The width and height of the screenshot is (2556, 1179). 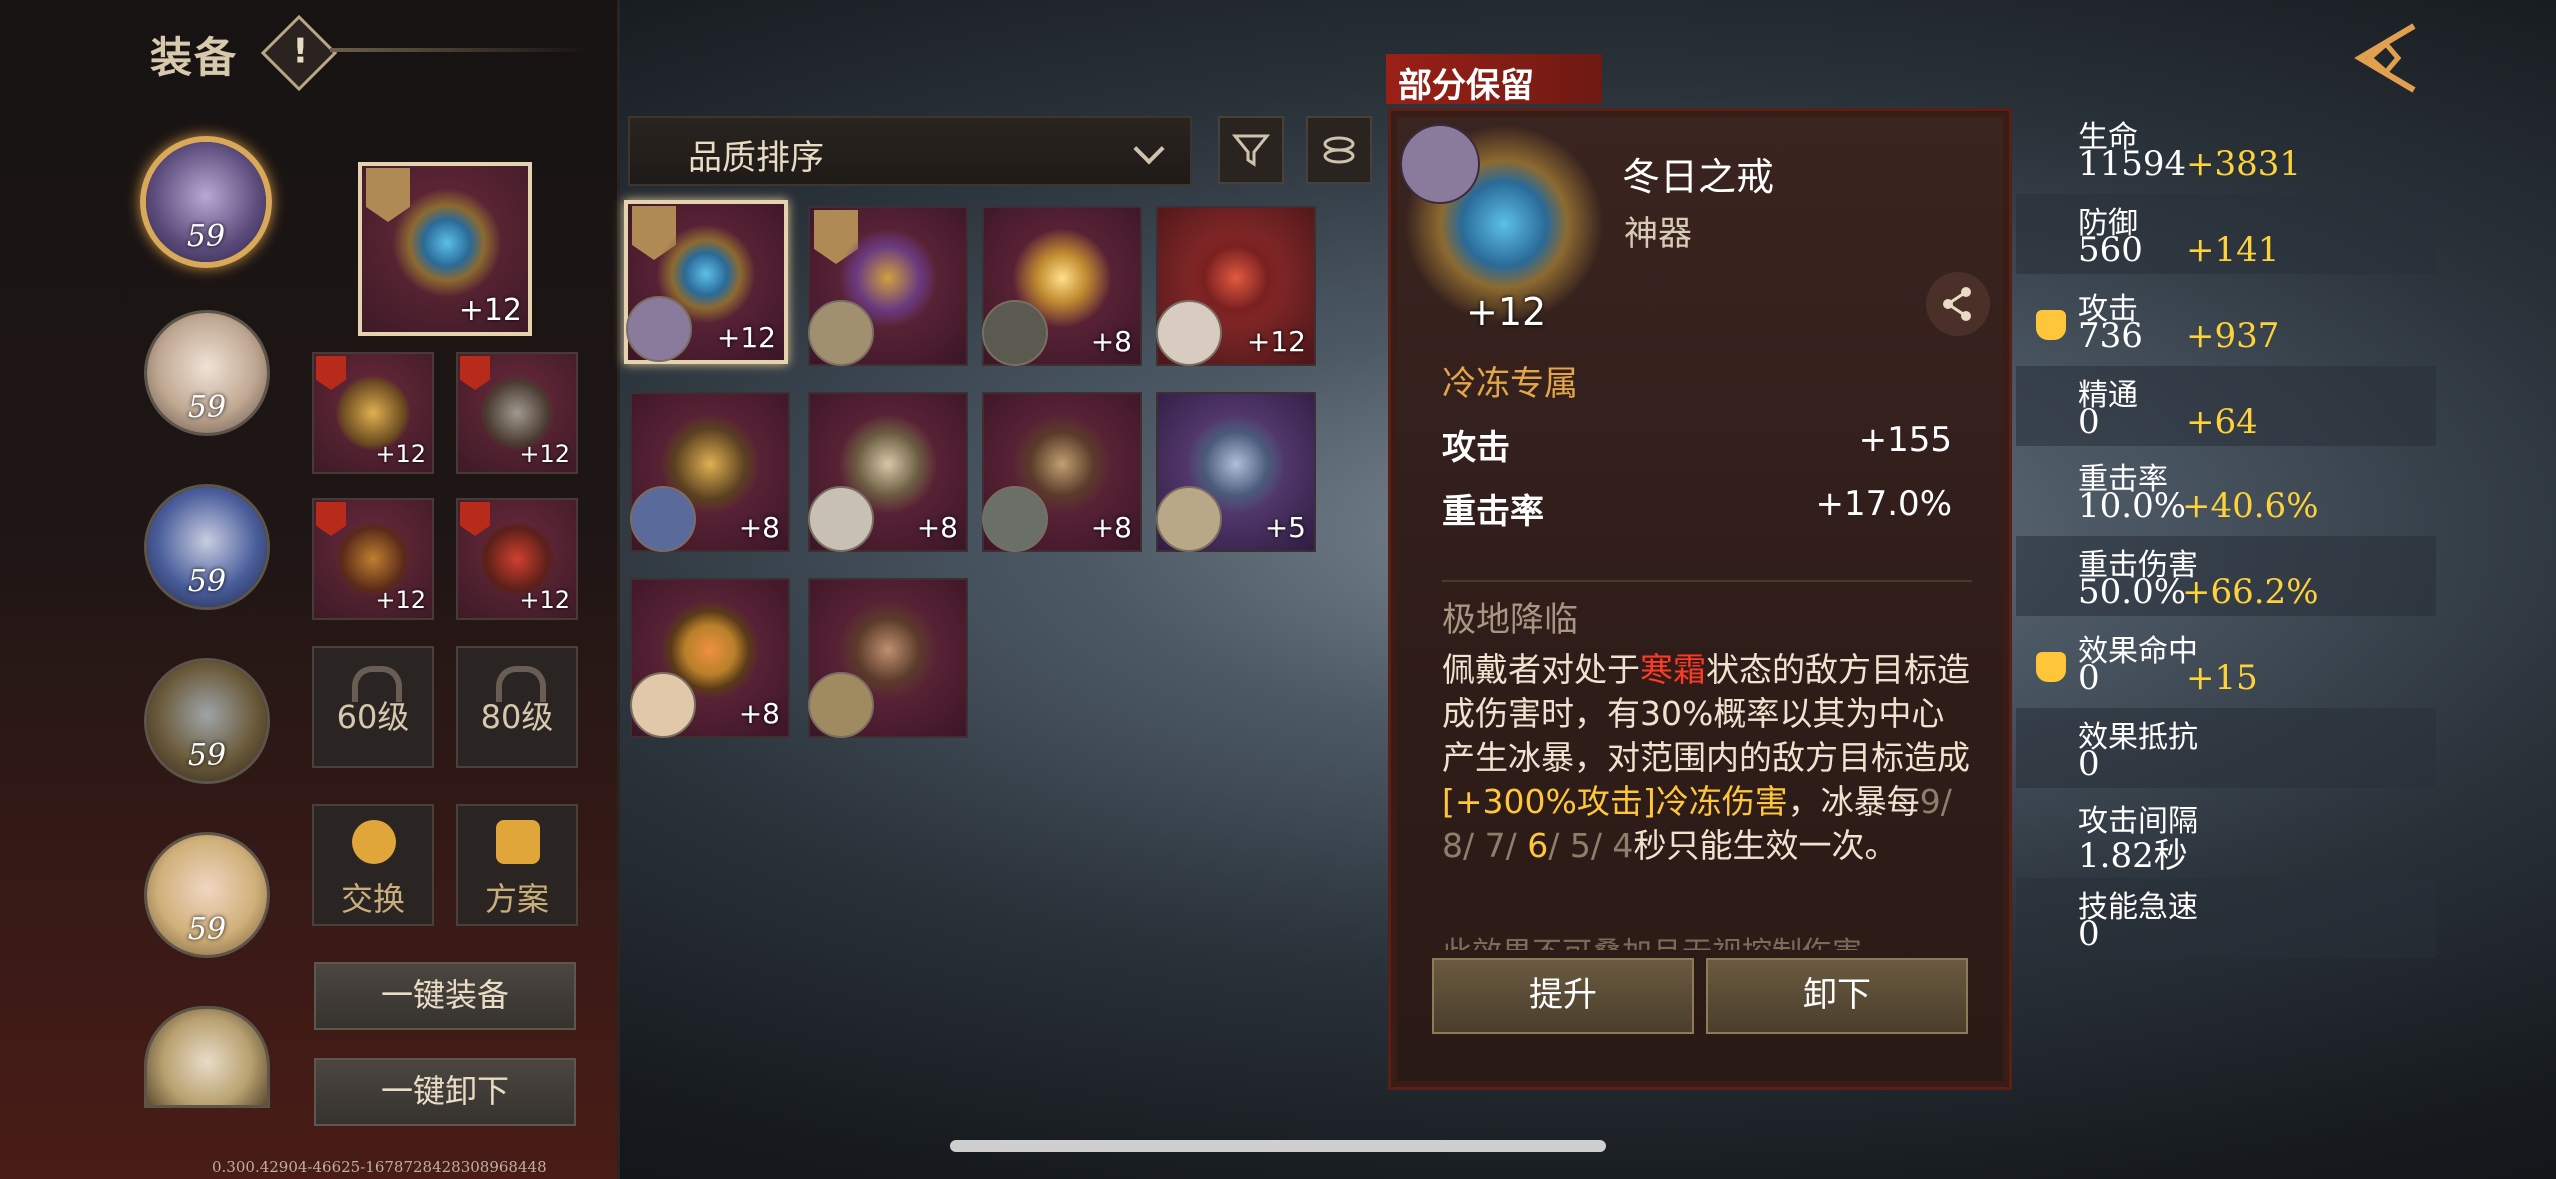 I want to click on sort-label: 品质排序, so click(x=756, y=158).